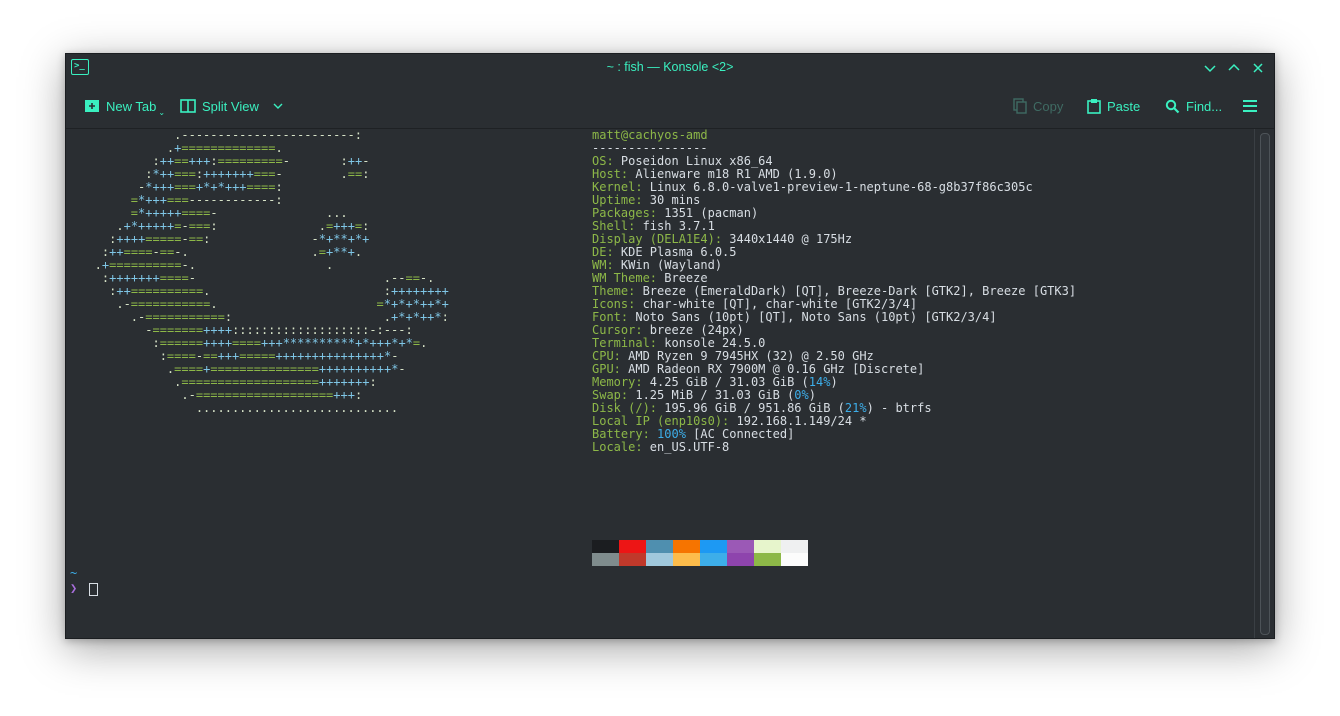  What do you see at coordinates (278, 106) in the screenshot?
I see `chevron-down-icon` at bounding box center [278, 106].